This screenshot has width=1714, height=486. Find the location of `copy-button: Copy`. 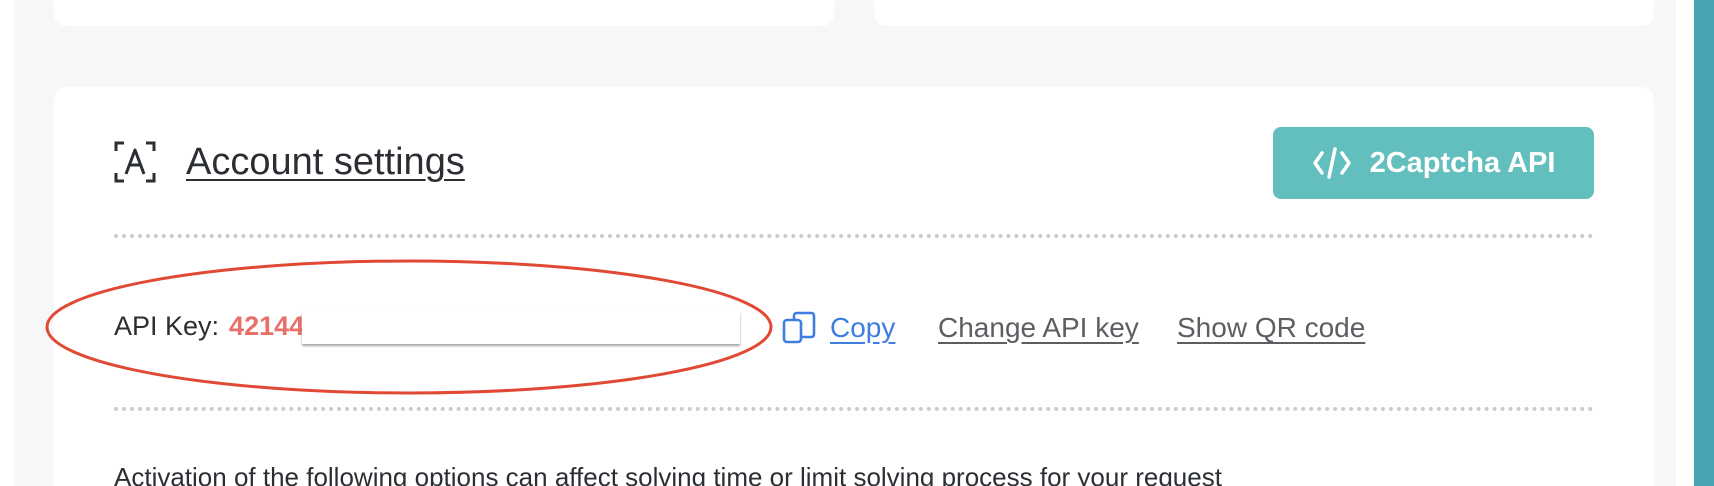

copy-button: Copy is located at coordinates (838, 328).